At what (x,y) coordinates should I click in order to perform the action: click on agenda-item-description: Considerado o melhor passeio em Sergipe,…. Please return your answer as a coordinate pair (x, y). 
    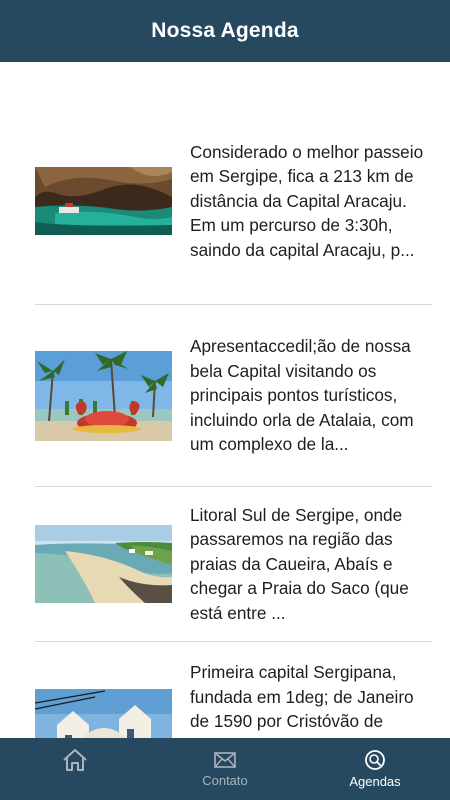
    Looking at the image, I should click on (307, 200).